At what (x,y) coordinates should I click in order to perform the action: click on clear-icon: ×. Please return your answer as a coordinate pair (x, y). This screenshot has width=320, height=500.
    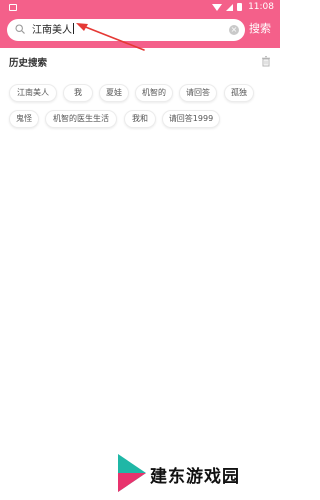
    Looking at the image, I should click on (234, 30).